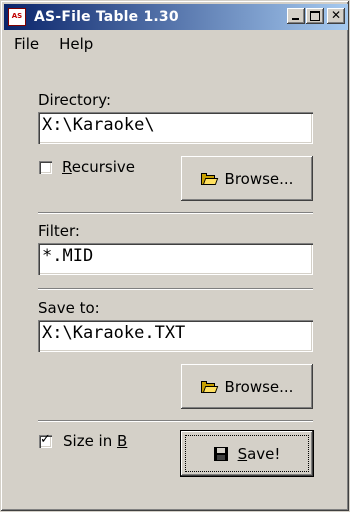 This screenshot has height=512, width=350. Describe the element at coordinates (103, 167) in the screenshot. I see `recursive-label-rest: ecursive` at that location.